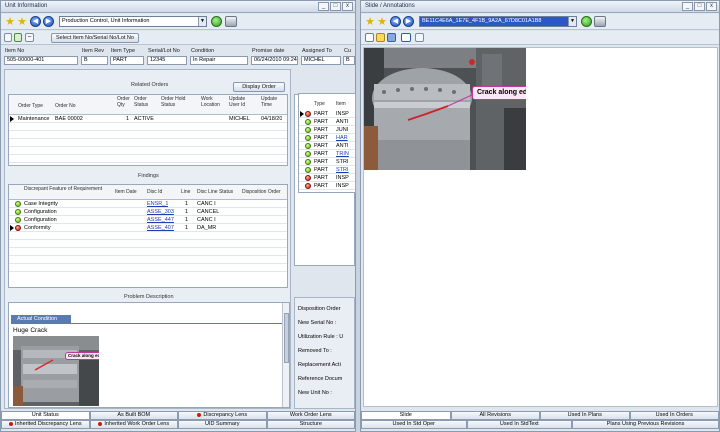 Image resolution: width=720 pixels, height=432 pixels. Describe the element at coordinates (147, 323) in the screenshot. I see `tab-underline` at that location.